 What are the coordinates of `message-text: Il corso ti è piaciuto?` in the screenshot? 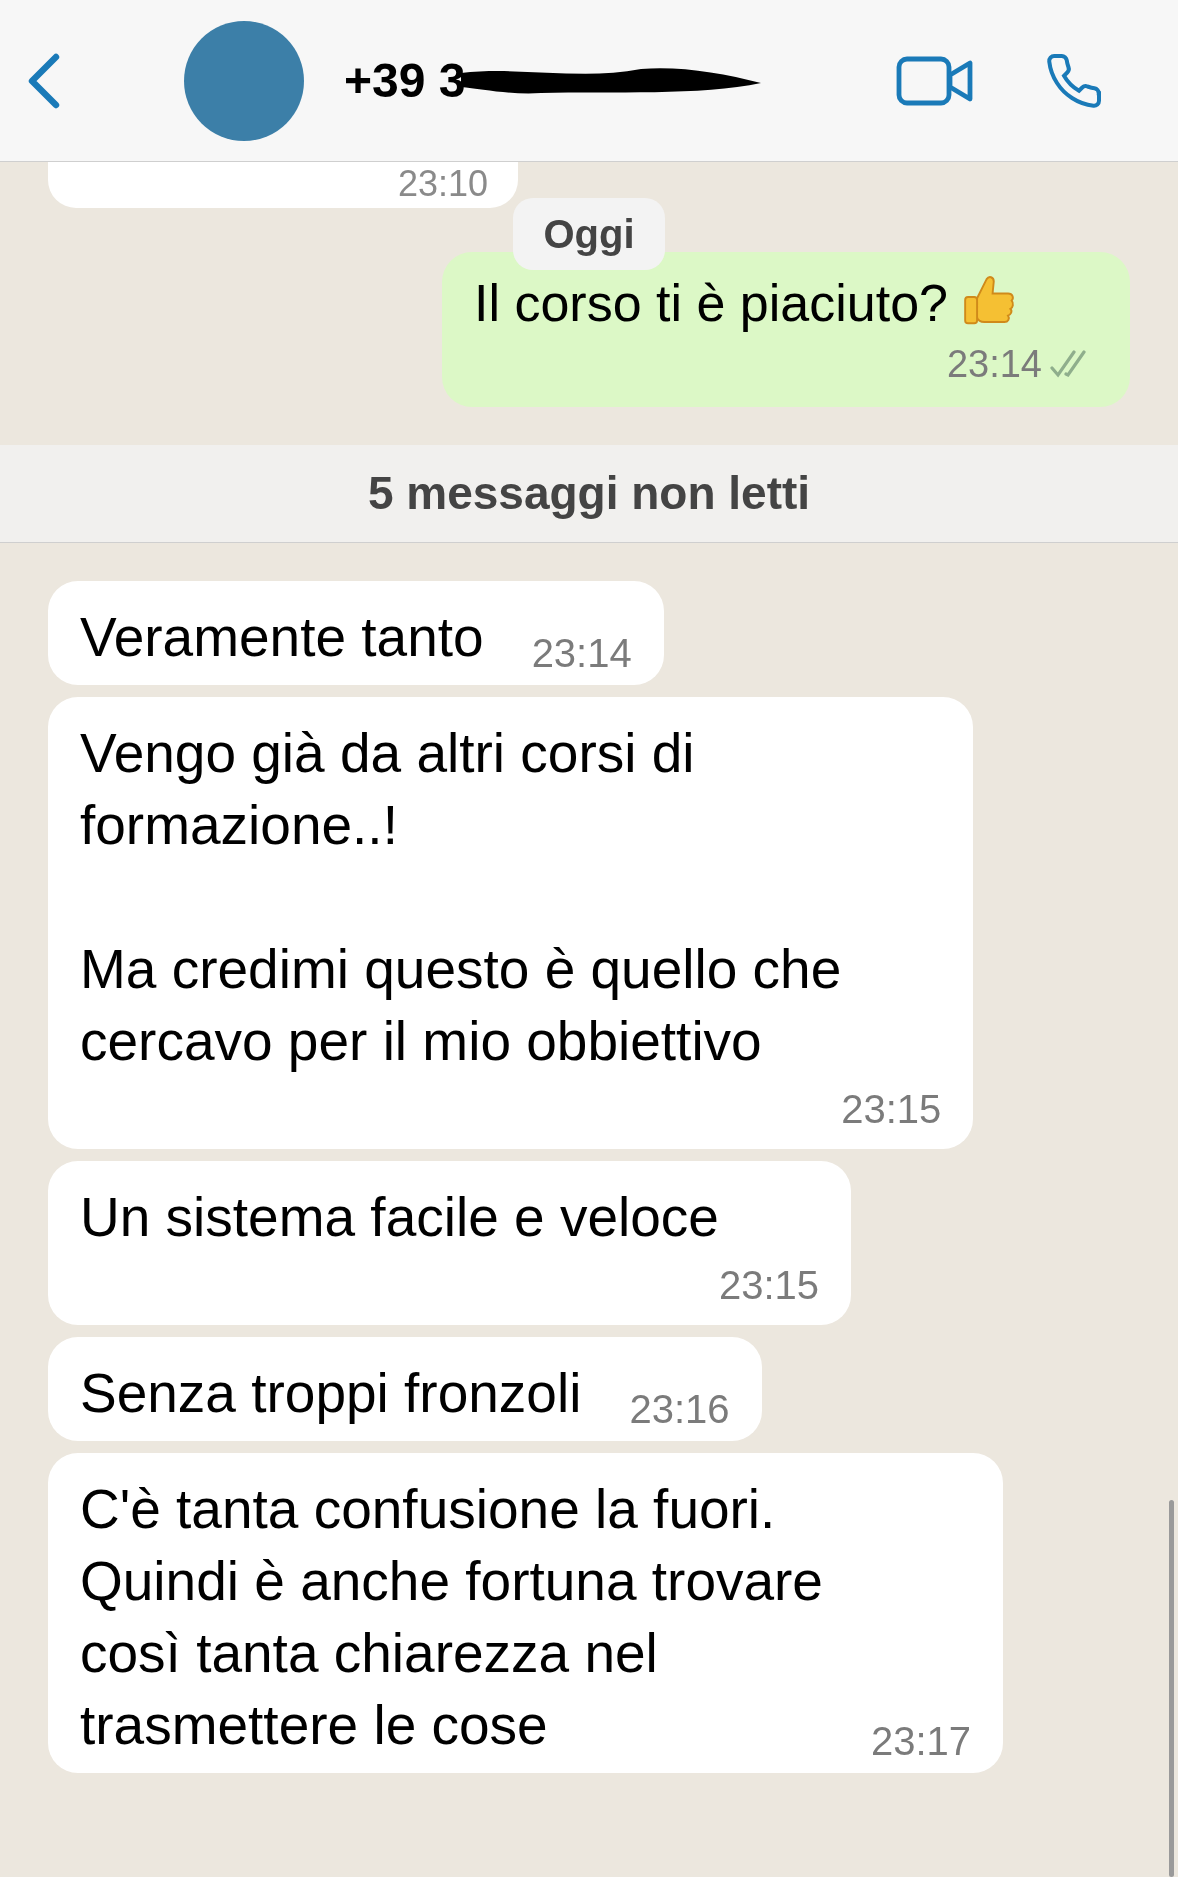 It's located at (711, 303).